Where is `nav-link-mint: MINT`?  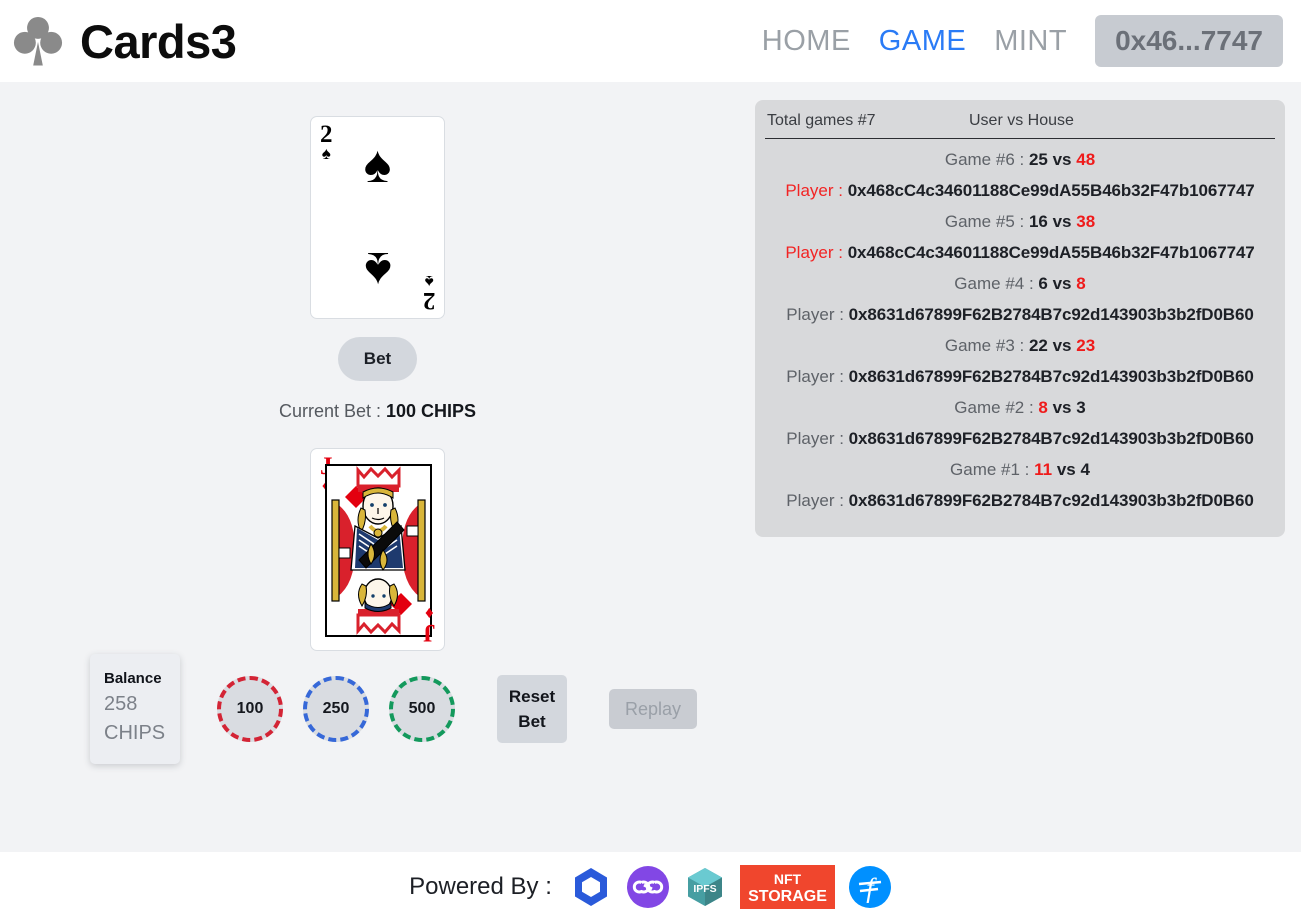
nav-link-mint: MINT is located at coordinates (1030, 41).